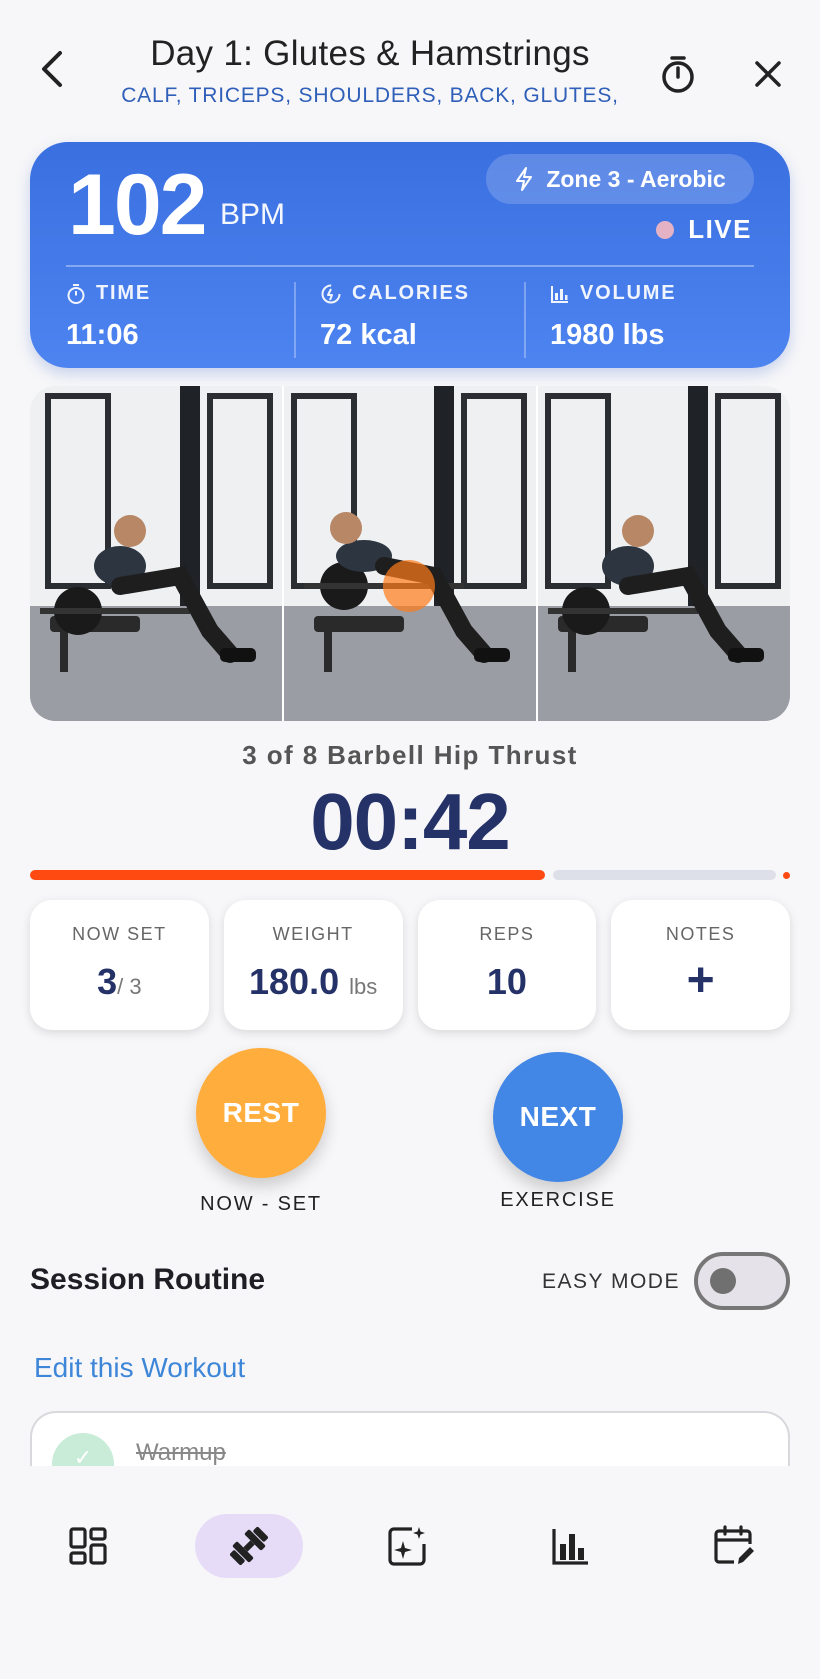 The height and width of the screenshot is (1679, 820). What do you see at coordinates (181, 317) in the screenshot?
I see `stat-time: TIME 11:06` at bounding box center [181, 317].